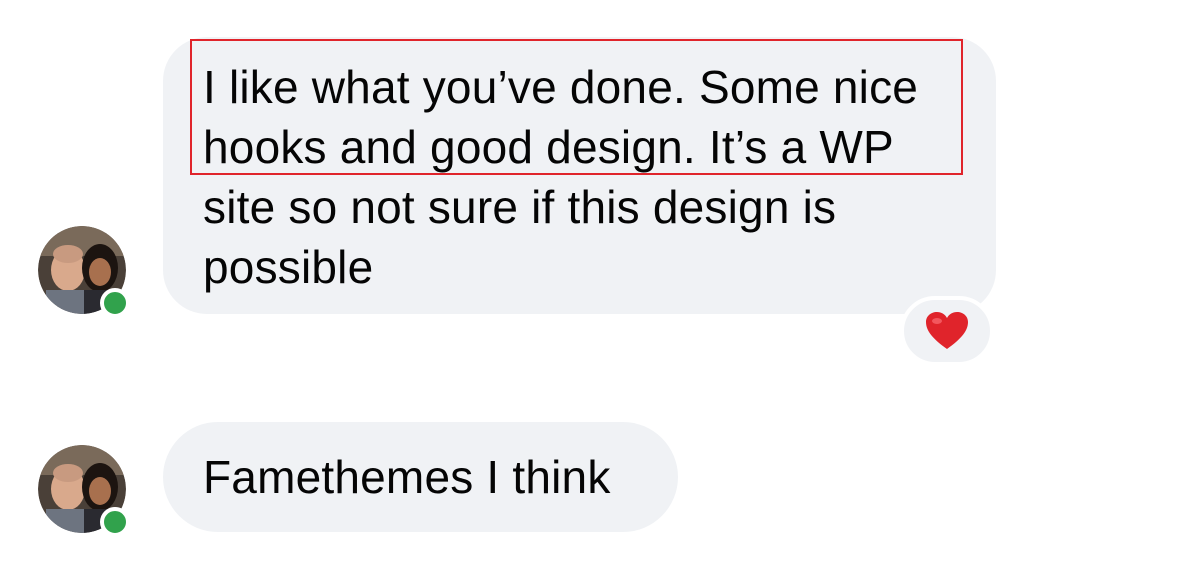 The width and height of the screenshot is (1200, 563). I want to click on heart-icon, so click(947, 330).